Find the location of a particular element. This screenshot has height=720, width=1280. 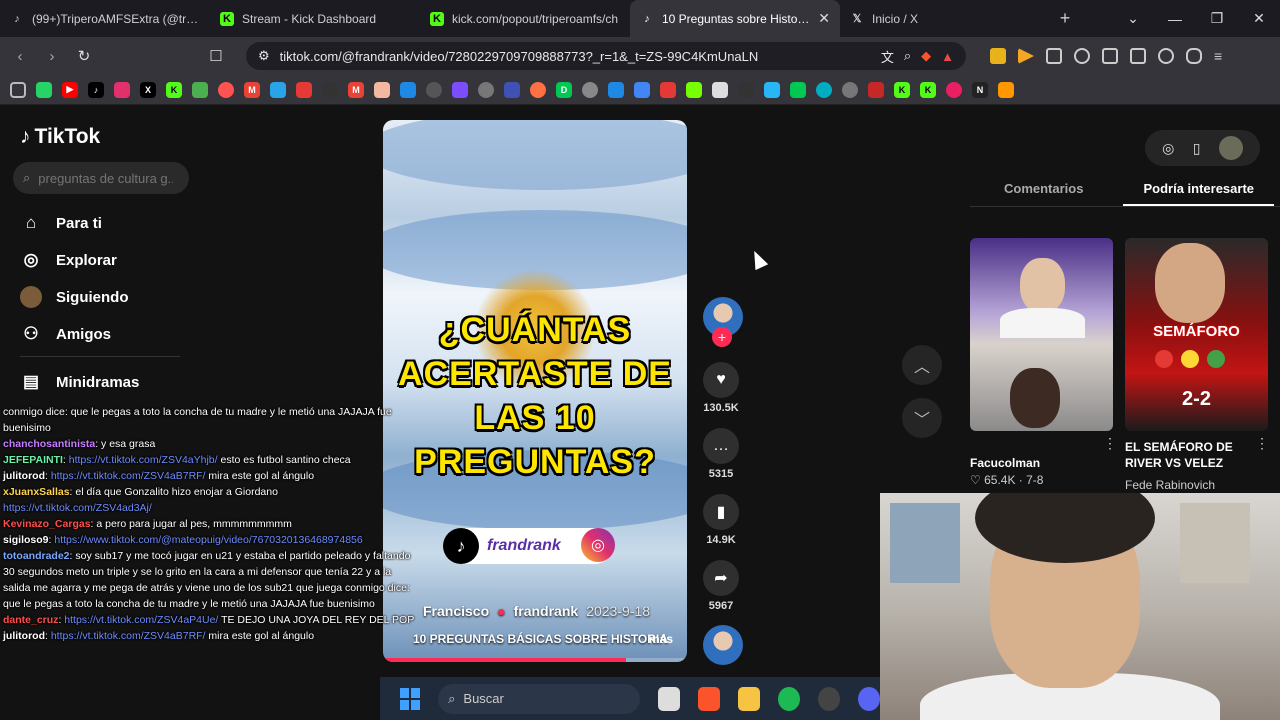

wallet-icon is located at coordinates (1138, 56).